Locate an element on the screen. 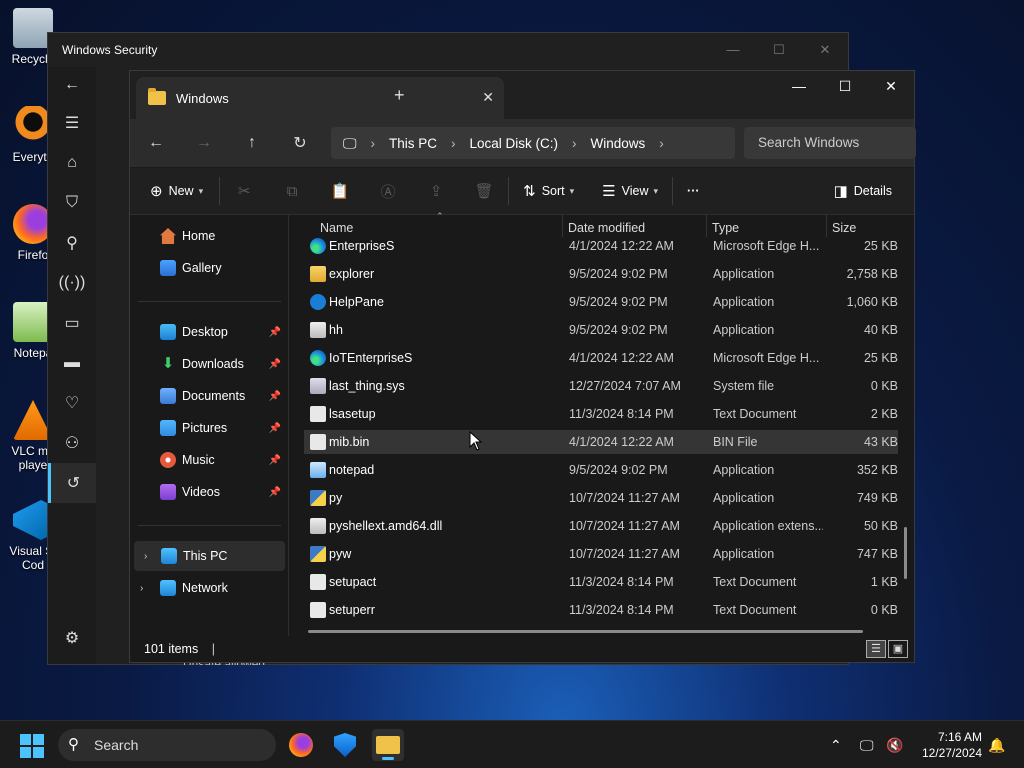  column-header-name: Name is located at coordinates (336, 228).